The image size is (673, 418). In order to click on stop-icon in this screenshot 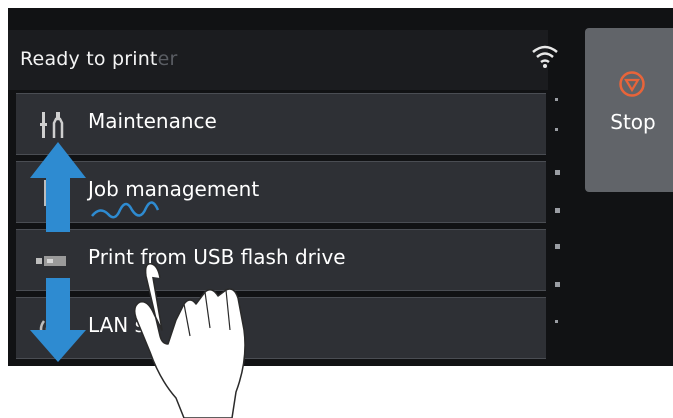, I will do `click(632, 84)`.